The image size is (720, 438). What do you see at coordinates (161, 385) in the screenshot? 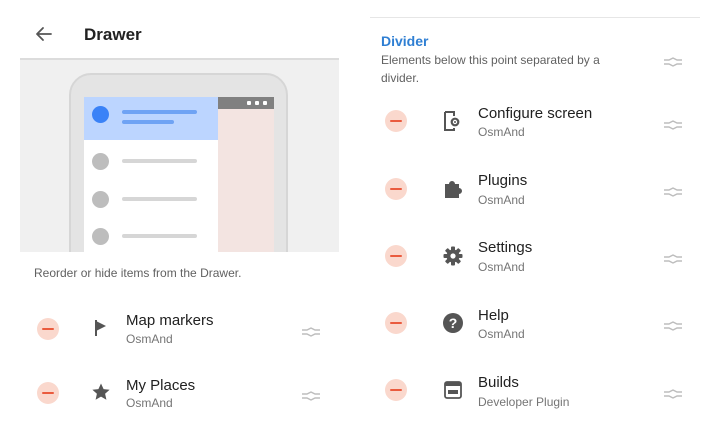
I see `item-title: My Places` at bounding box center [161, 385].